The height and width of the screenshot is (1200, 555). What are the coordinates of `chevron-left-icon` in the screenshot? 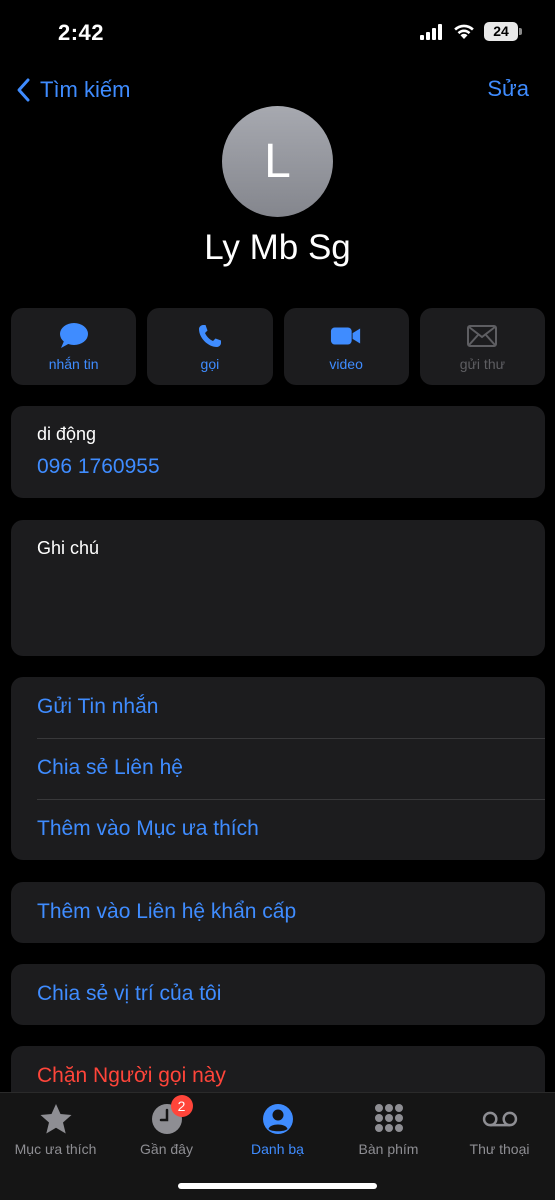 It's located at (23, 90).